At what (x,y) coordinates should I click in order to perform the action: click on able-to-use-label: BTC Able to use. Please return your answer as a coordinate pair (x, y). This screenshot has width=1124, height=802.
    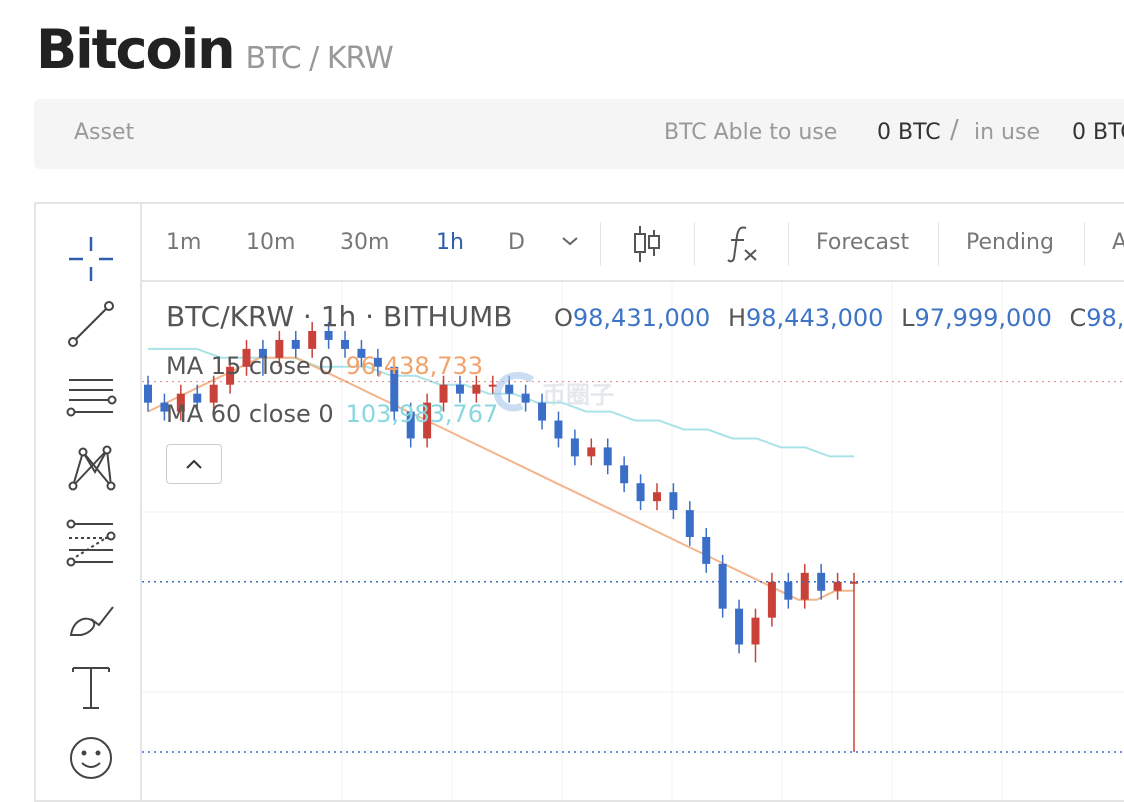
    Looking at the image, I should click on (751, 132).